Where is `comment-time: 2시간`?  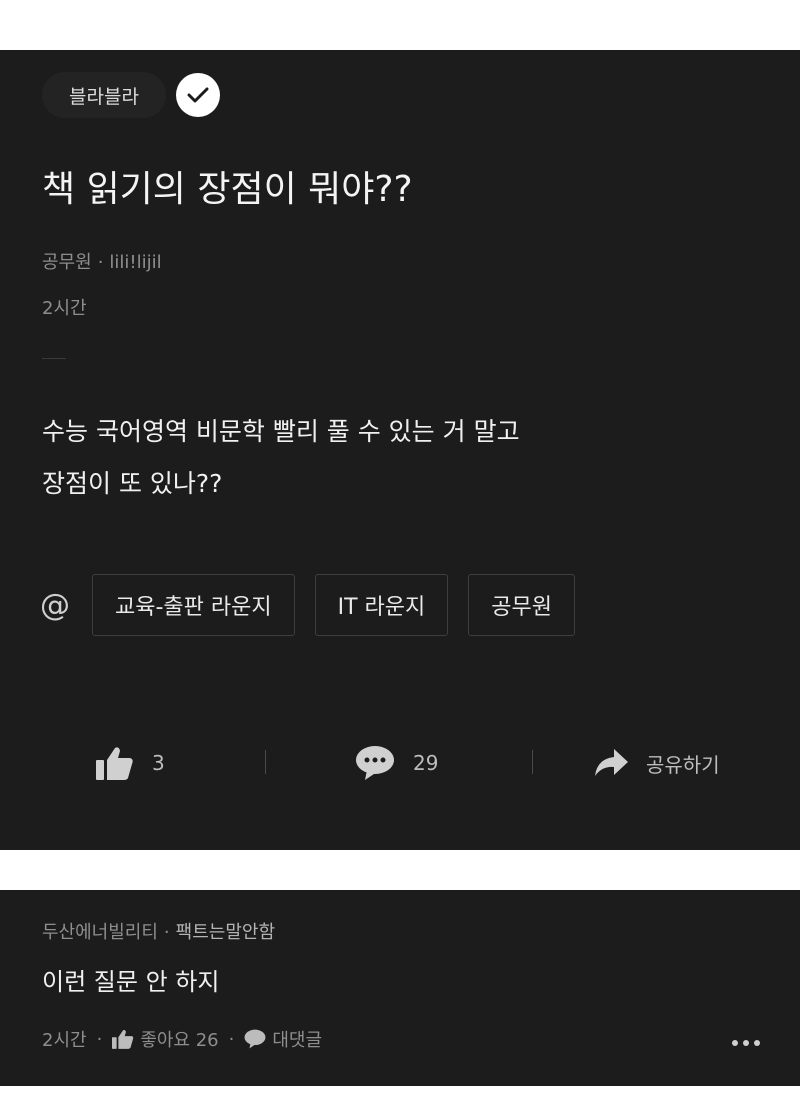 comment-time: 2시간 is located at coordinates (64, 1040).